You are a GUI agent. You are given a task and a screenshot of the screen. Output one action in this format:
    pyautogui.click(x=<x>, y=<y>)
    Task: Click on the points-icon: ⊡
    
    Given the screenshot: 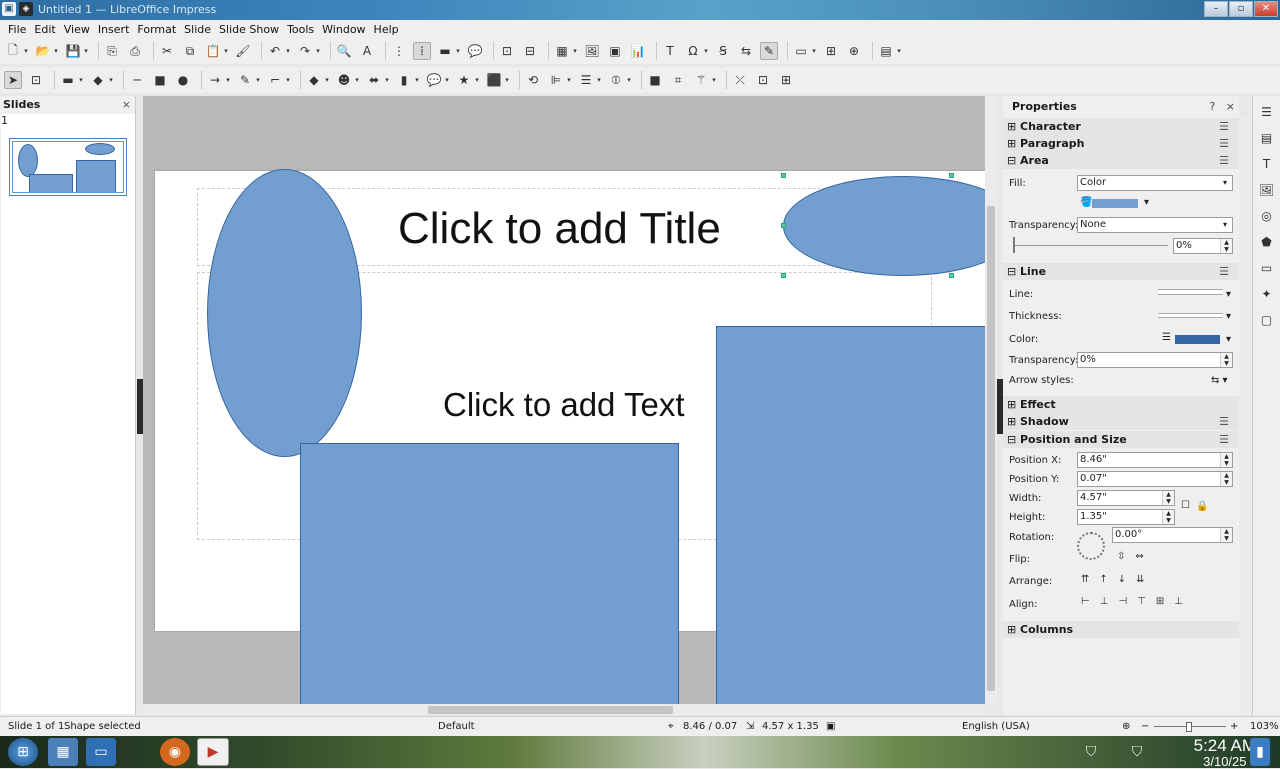 What is the action you would take?
    pyautogui.click(x=763, y=80)
    